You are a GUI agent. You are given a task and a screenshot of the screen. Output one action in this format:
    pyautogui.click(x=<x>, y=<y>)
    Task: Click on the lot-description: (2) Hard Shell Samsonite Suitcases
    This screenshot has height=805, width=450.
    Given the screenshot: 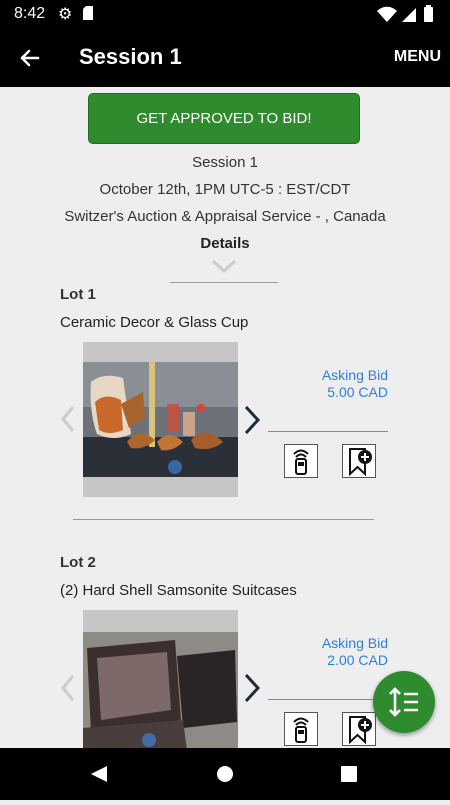 What is the action you would take?
    pyautogui.click(x=178, y=590)
    